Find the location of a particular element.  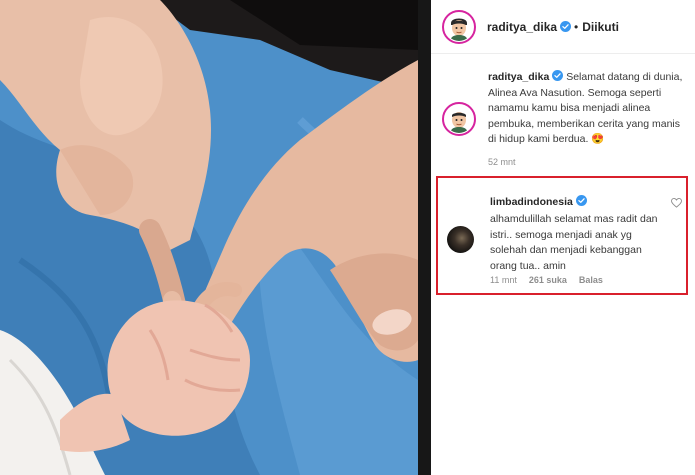

author-avatar is located at coordinates (459, 26).